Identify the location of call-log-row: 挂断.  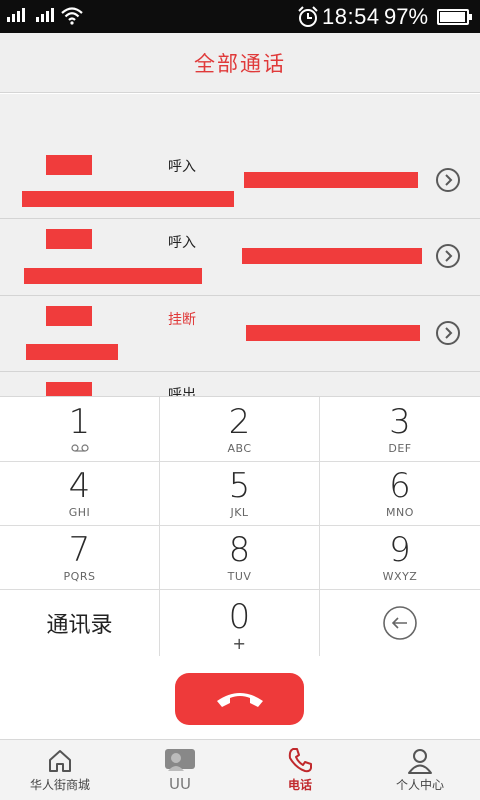
(240, 334).